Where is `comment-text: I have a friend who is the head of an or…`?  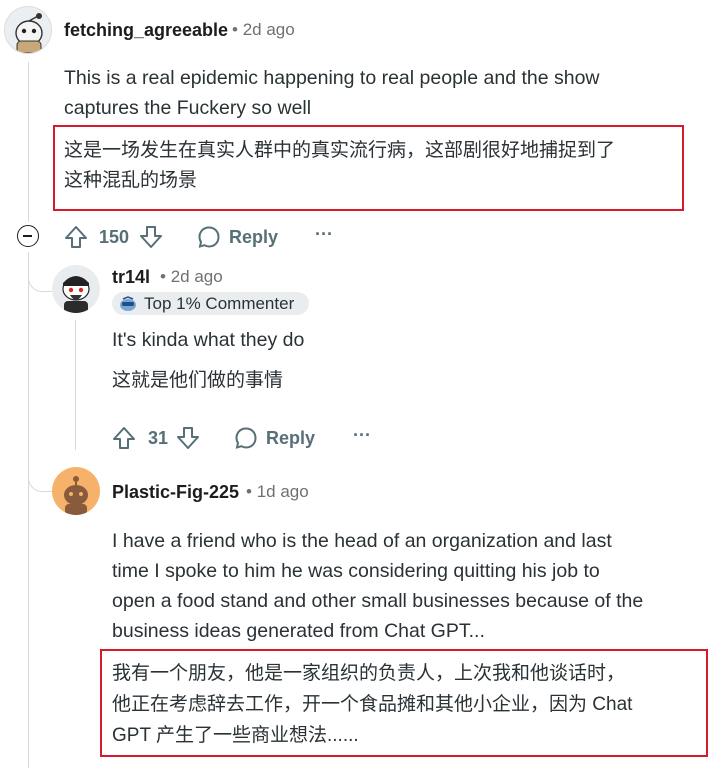
comment-text: I have a friend who is the head of an or… is located at coordinates (377, 586).